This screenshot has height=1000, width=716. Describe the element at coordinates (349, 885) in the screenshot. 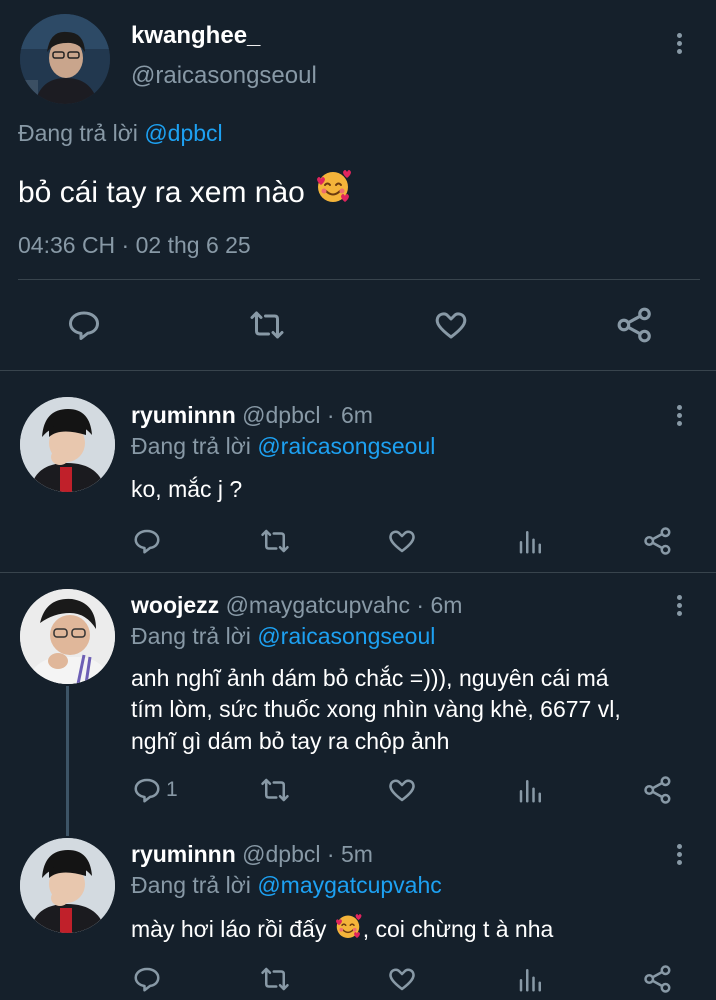

I see `replying-to-link: @maygatcupvahc` at that location.